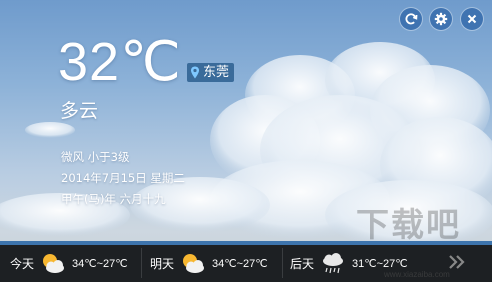 This screenshot has height=282, width=492. I want to click on weather-condition: 多云, so click(79, 111).